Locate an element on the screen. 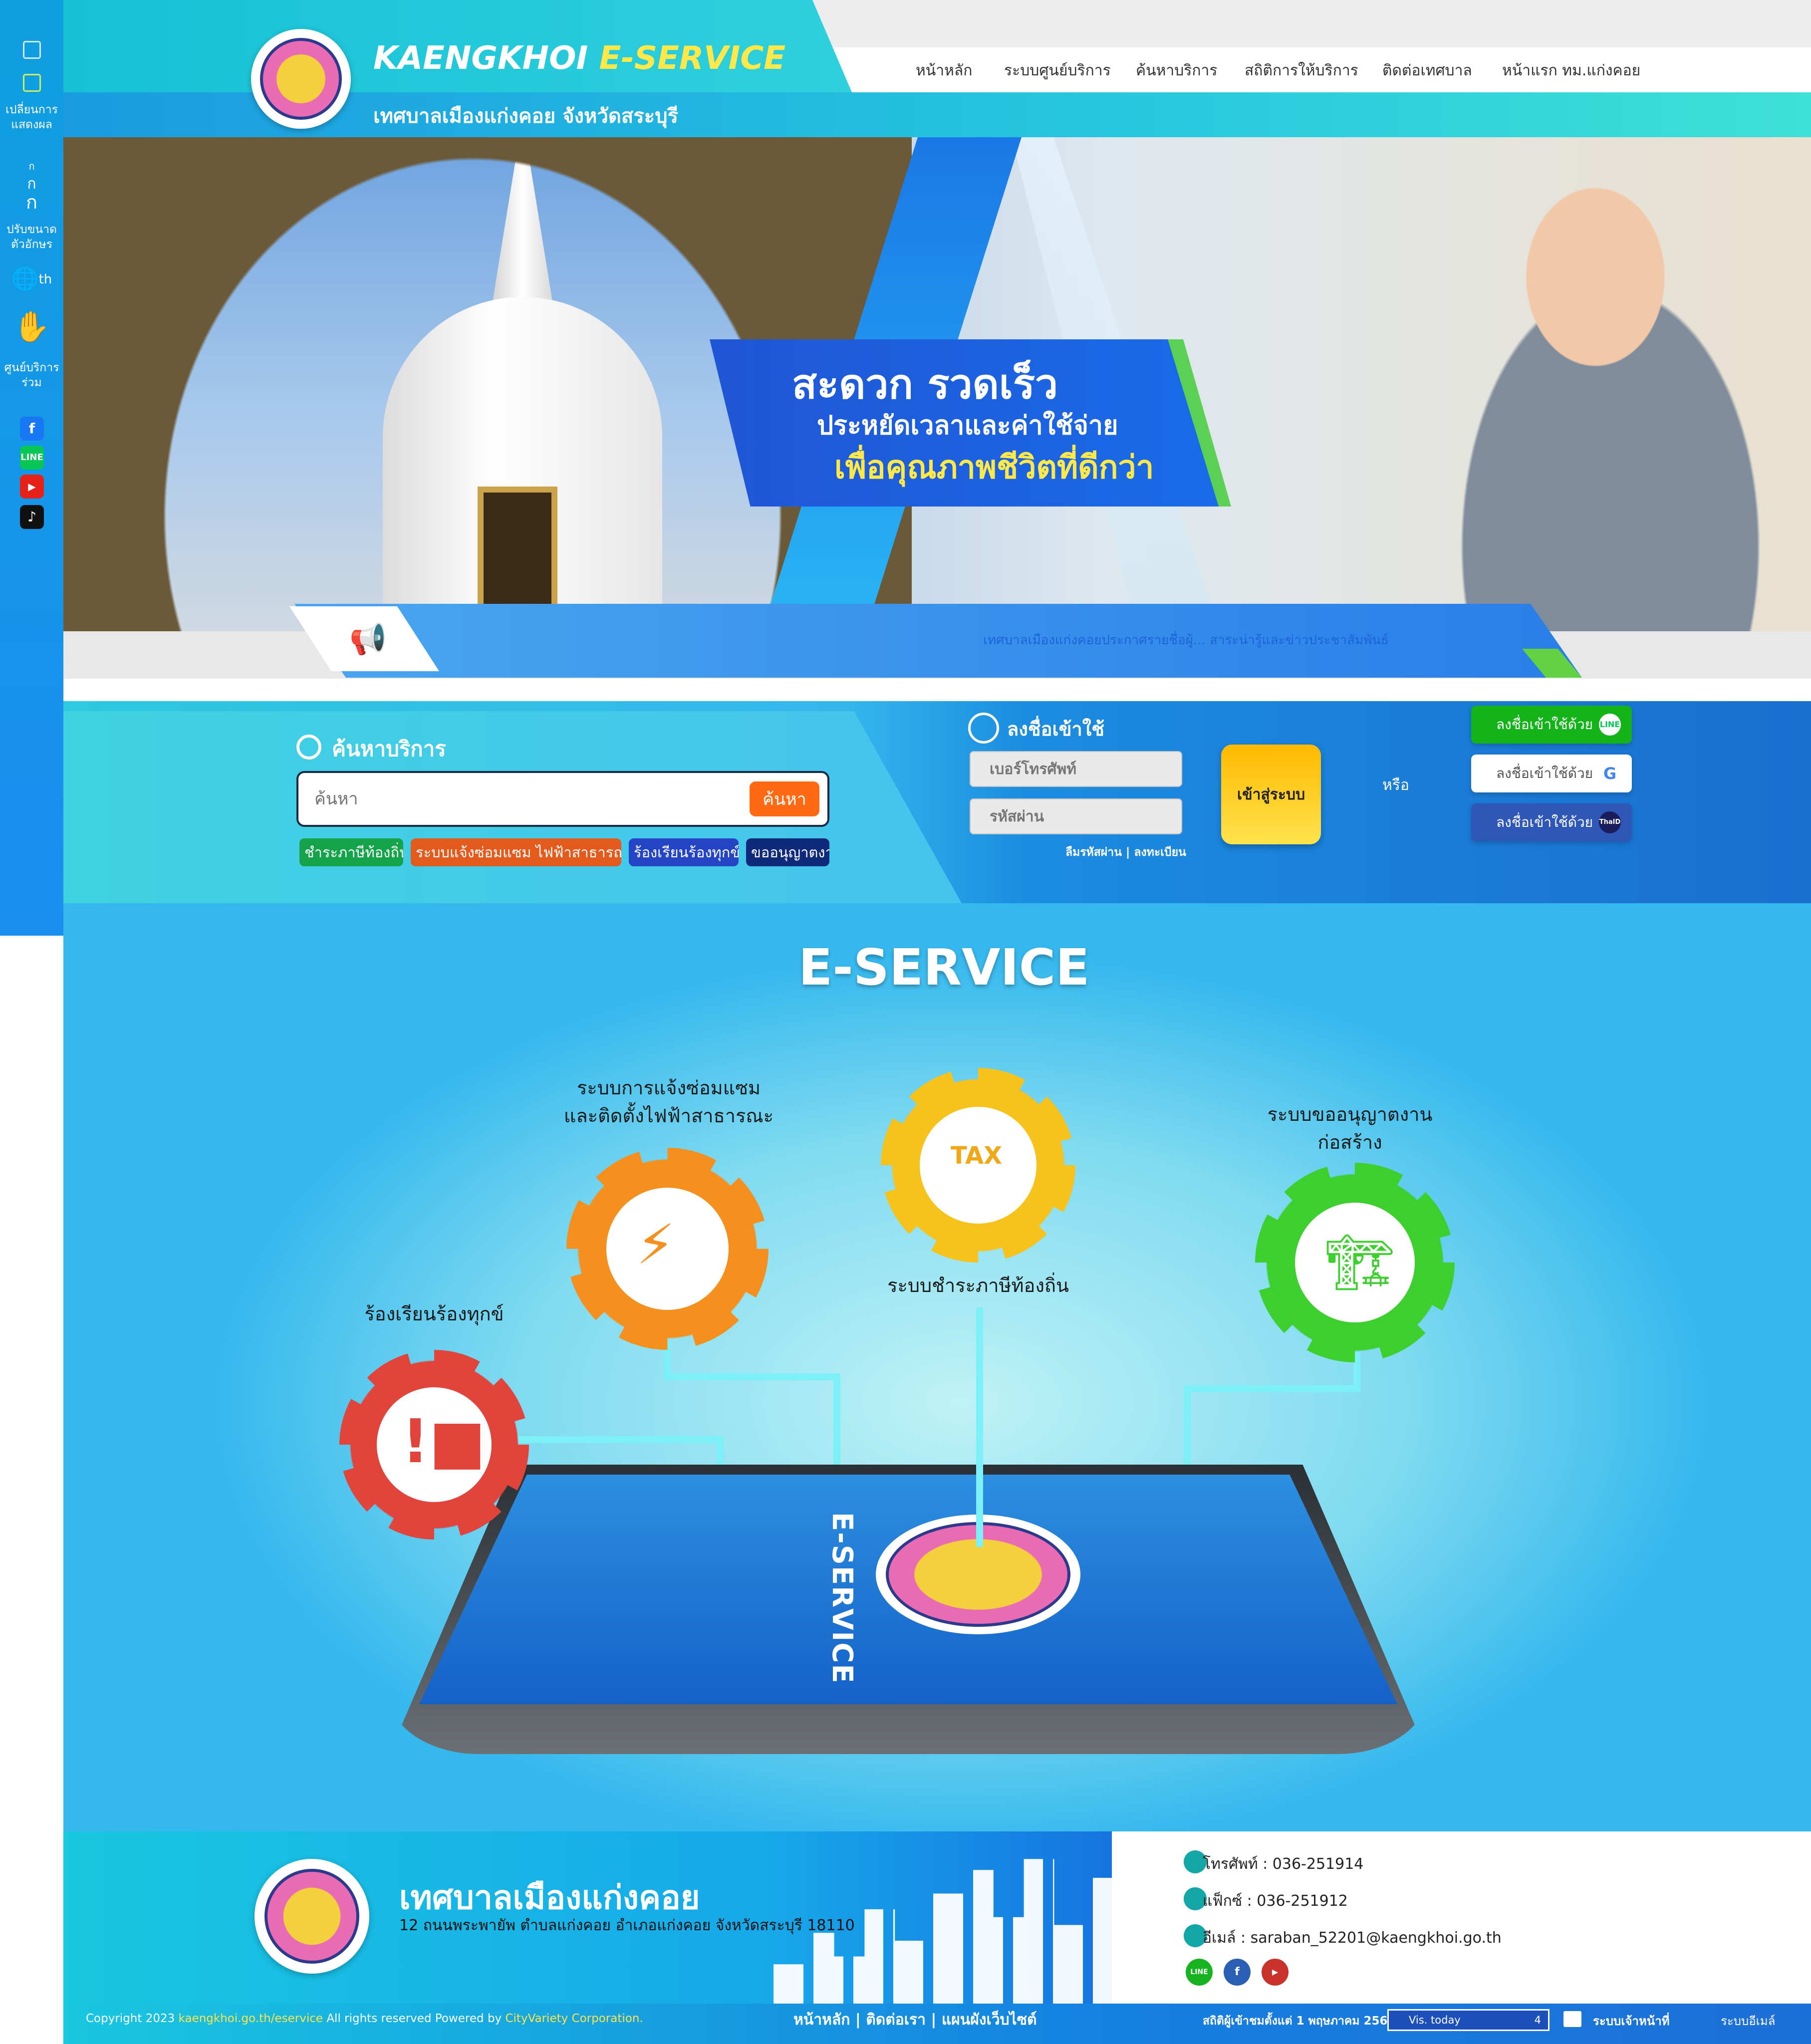 The image size is (1811, 2044). service-gear-tax: TAX is located at coordinates (978, 1165).